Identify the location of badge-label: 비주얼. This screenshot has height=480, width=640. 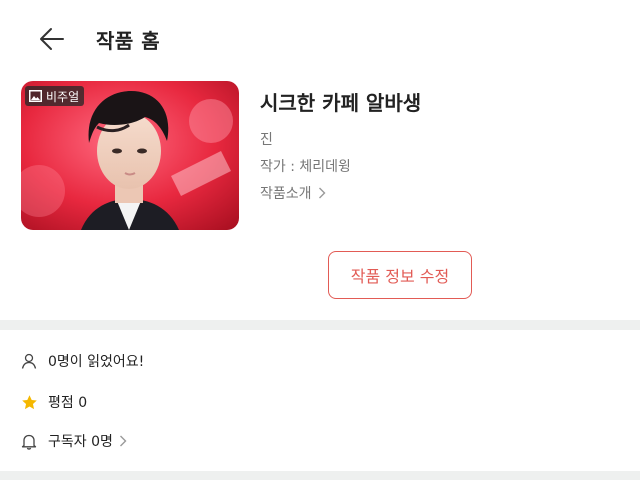
(63, 96).